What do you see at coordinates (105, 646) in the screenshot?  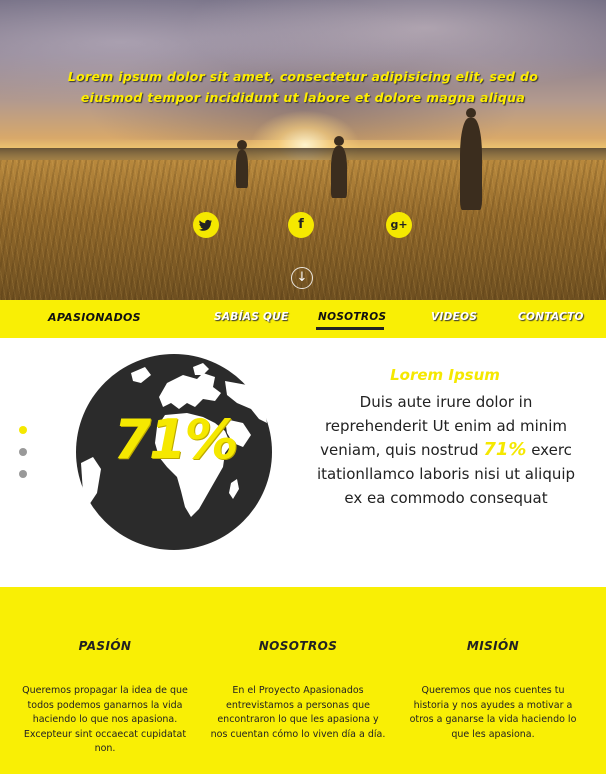 I see `column-title: PASIÓN` at bounding box center [105, 646].